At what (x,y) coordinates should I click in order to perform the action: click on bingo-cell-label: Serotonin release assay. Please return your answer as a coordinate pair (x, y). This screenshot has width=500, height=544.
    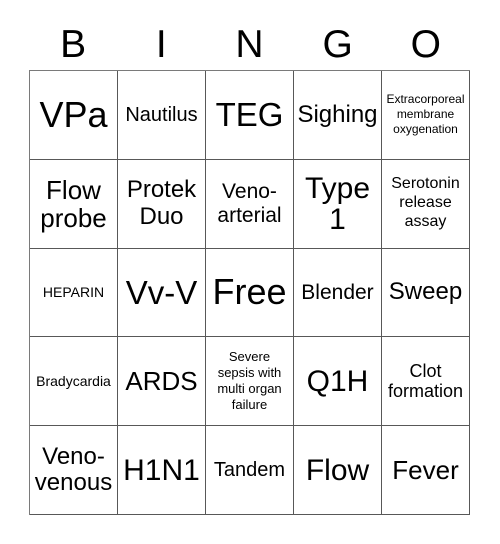
    Looking at the image, I should click on (425, 203).